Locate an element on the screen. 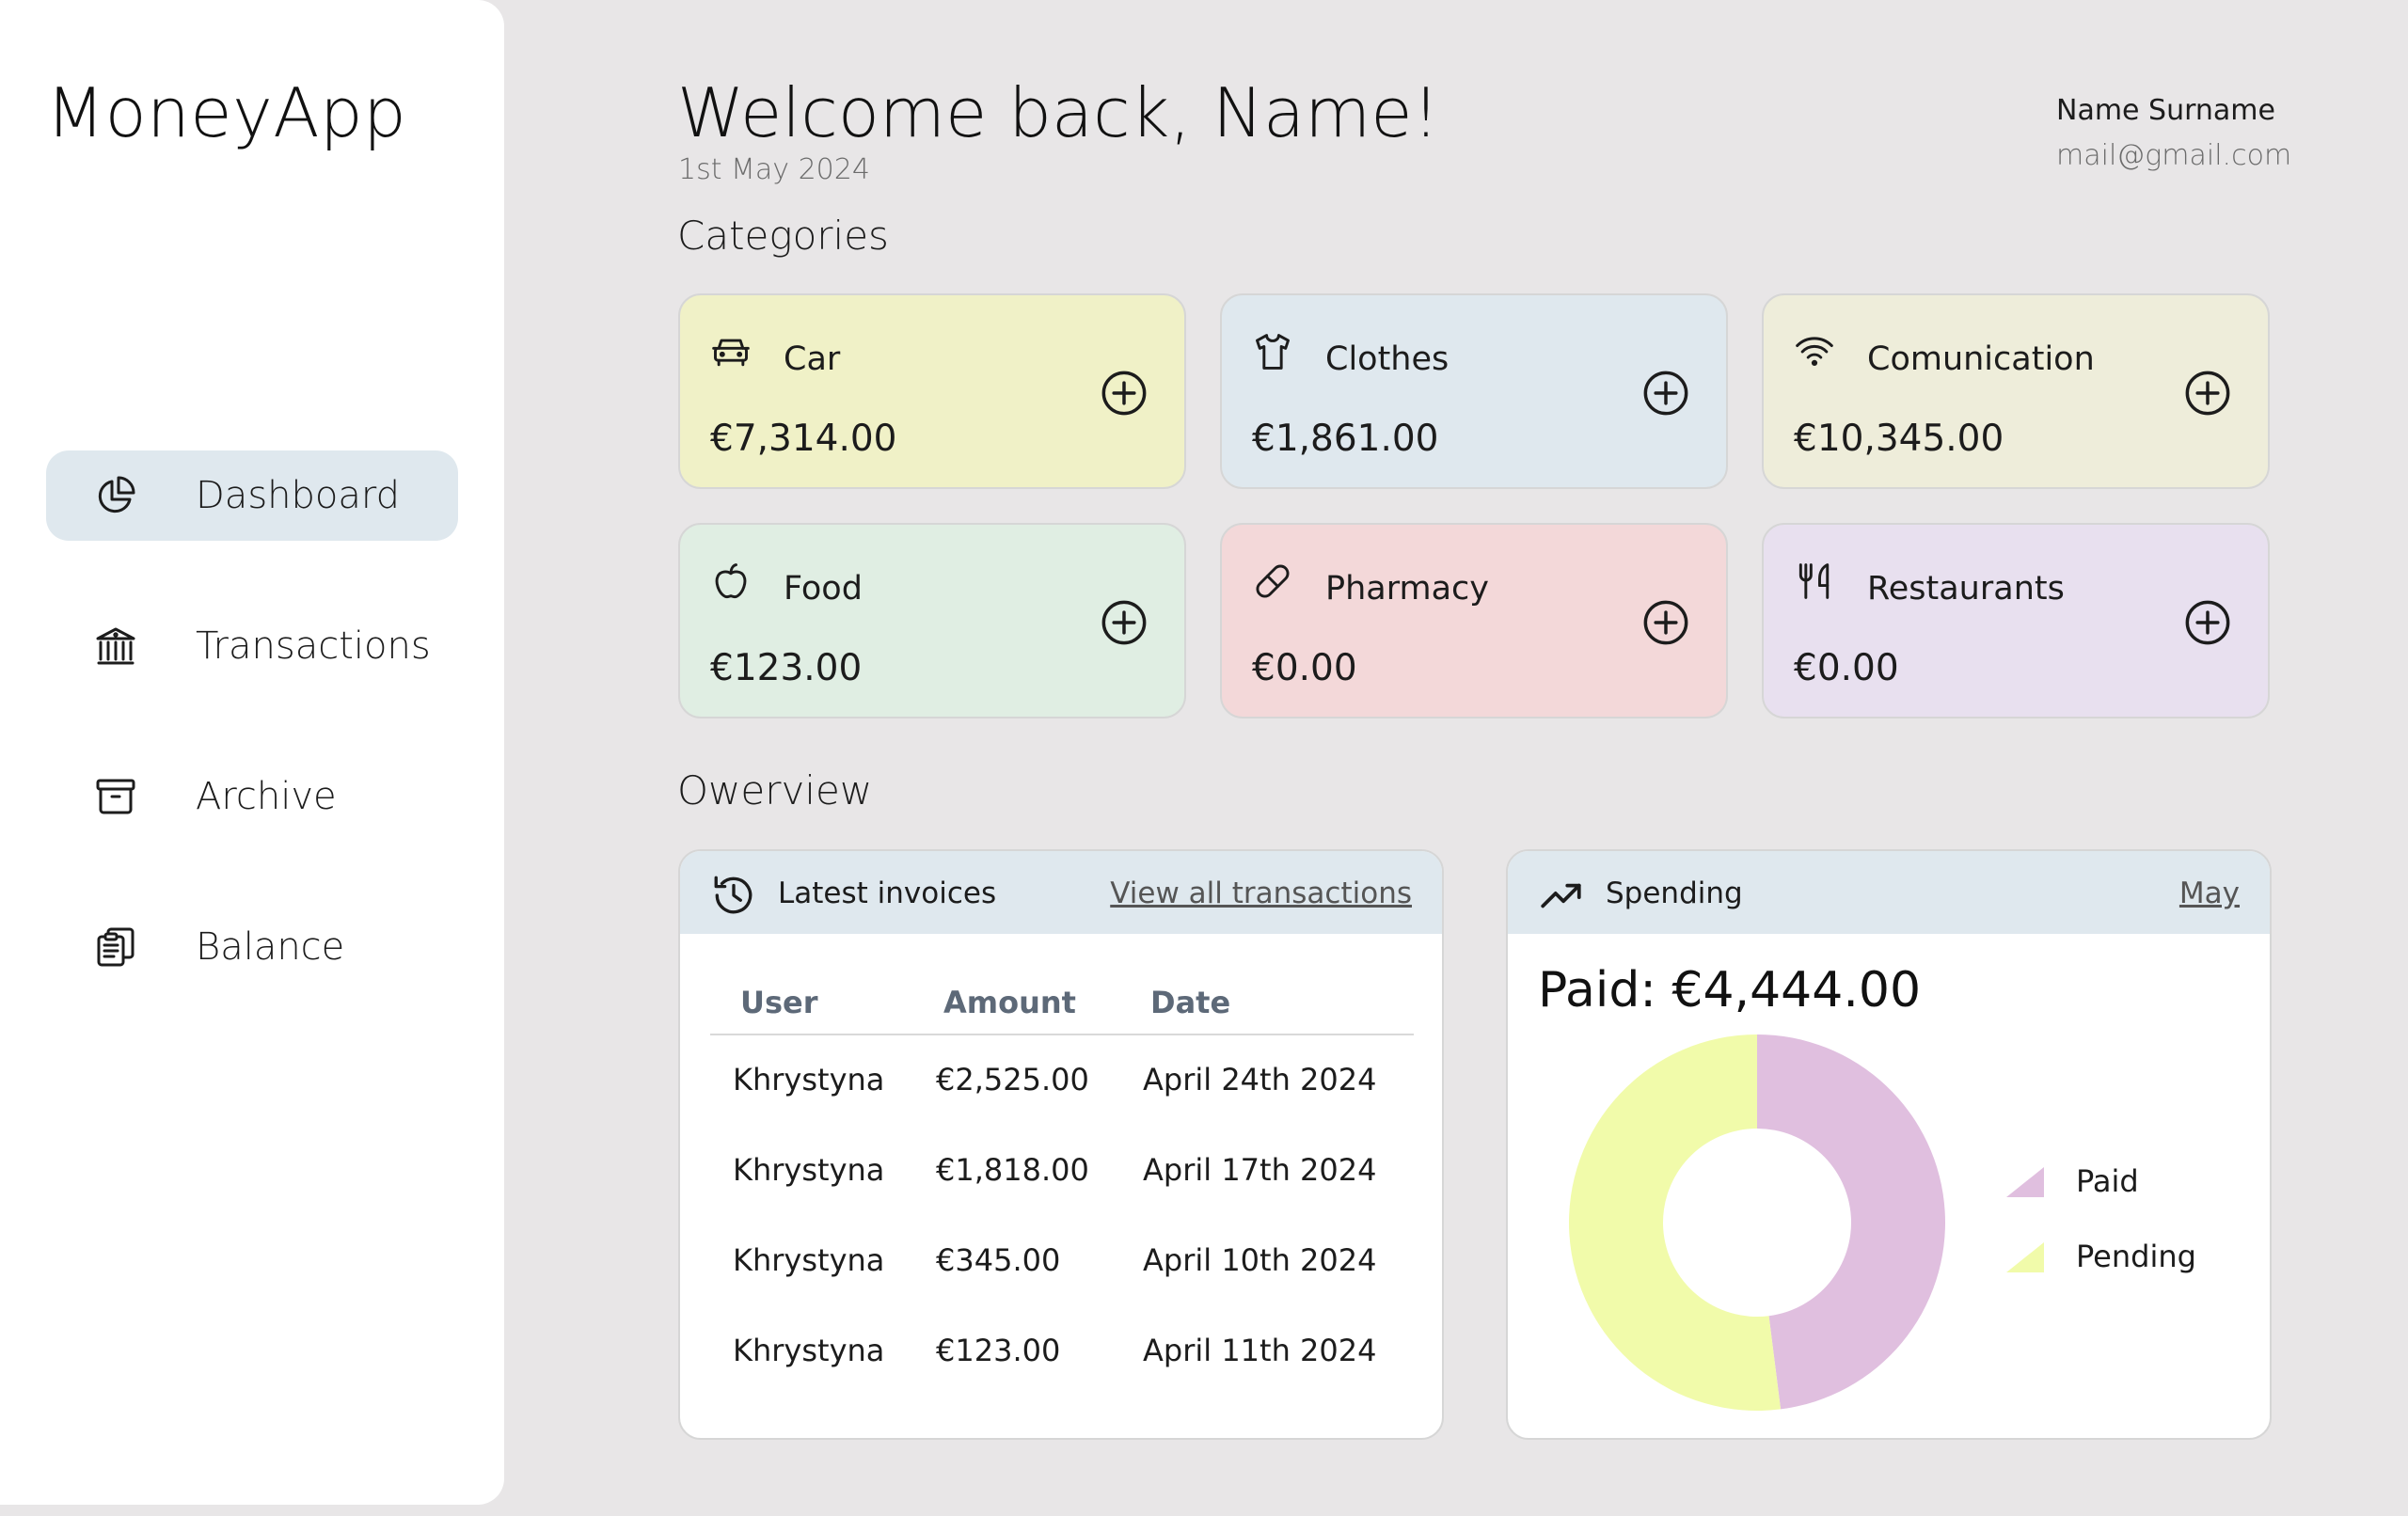  overview-title: Owerview is located at coordinates (775, 790).